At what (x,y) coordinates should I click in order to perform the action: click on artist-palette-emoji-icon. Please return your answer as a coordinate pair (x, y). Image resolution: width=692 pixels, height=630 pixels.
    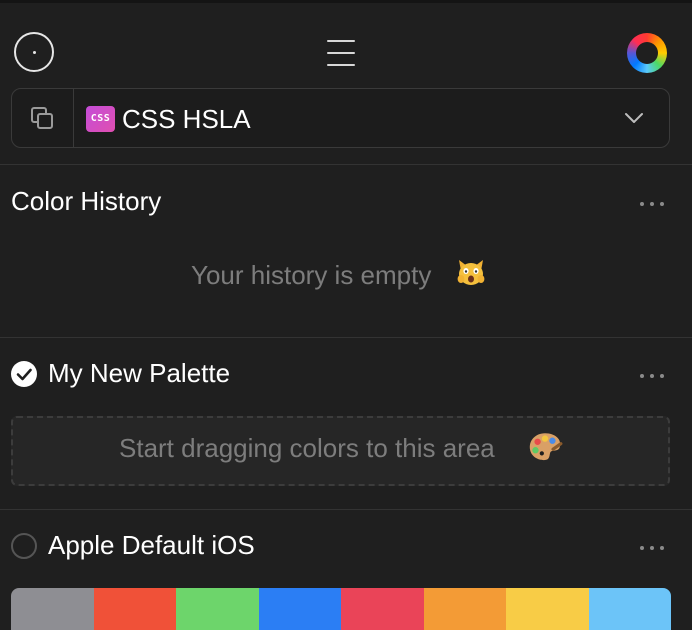
    Looking at the image, I should click on (546, 447).